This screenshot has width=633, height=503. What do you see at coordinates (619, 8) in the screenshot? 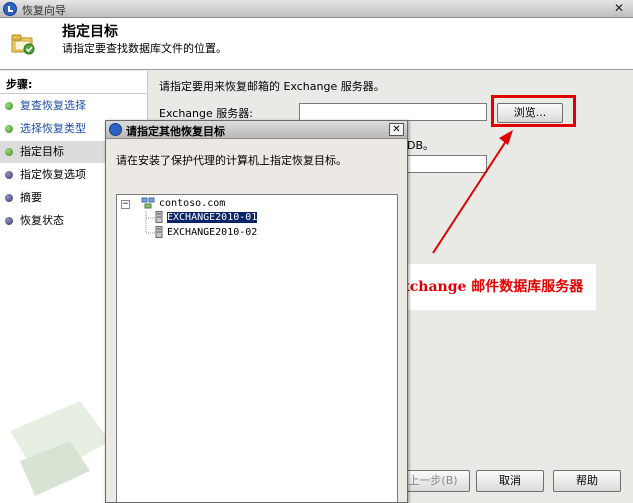
I see `close-icon: ✕` at bounding box center [619, 8].